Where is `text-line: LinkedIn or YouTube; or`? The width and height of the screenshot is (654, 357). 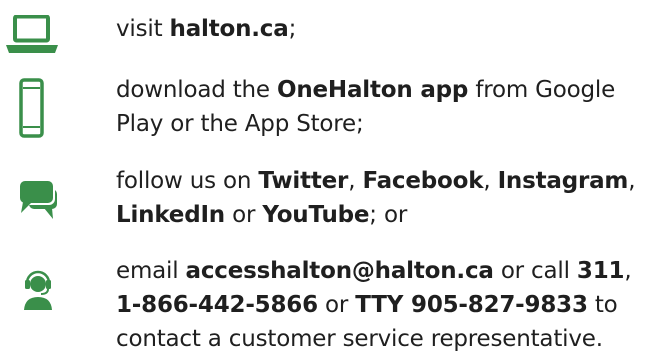
text-line: LinkedIn or YouTube; or is located at coordinates (384, 215).